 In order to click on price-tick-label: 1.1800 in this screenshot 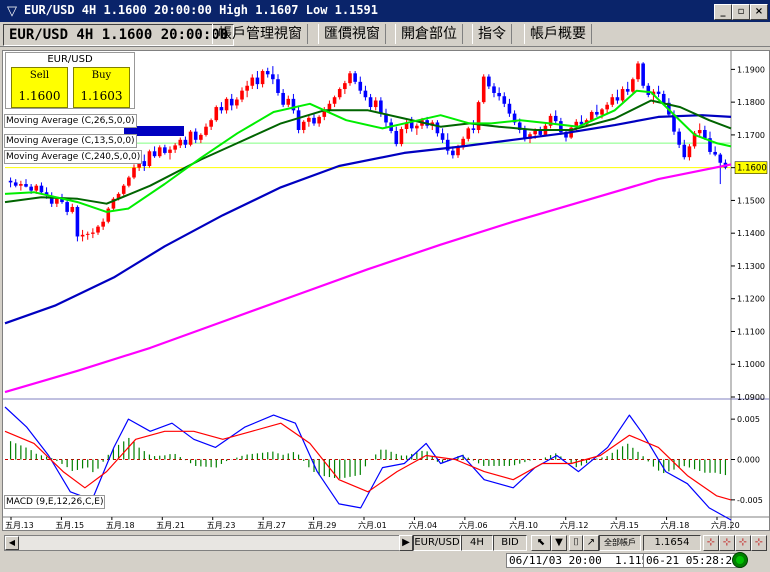, I will do `click(751, 102)`.